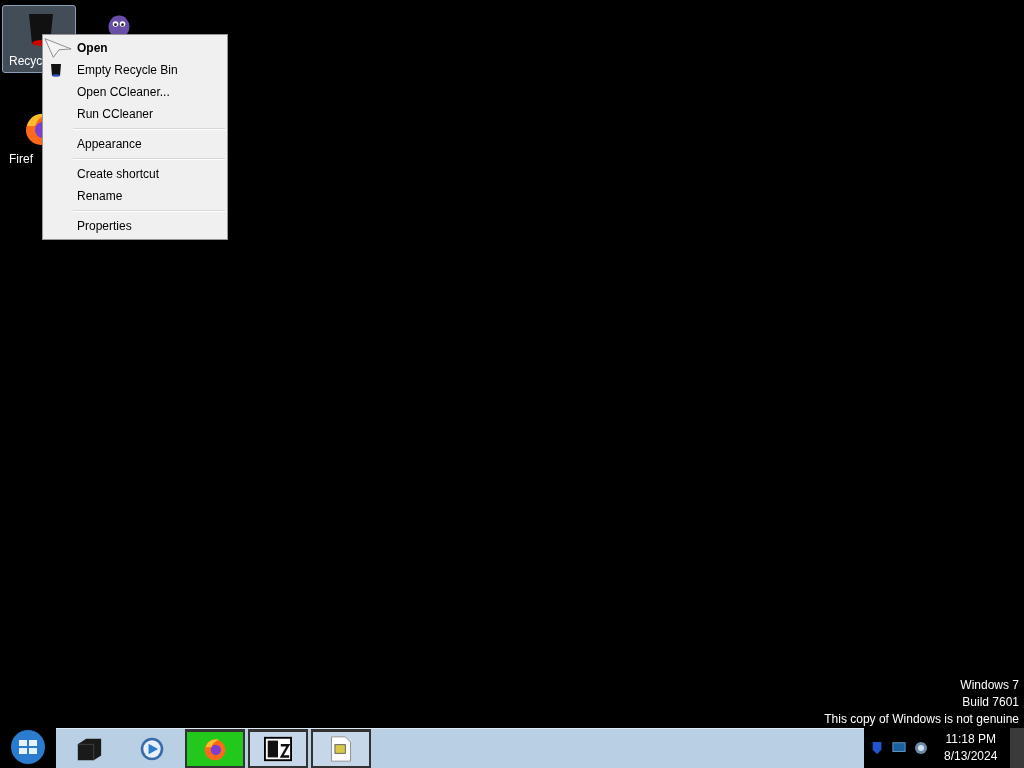 Image resolution: width=1024 pixels, height=768 pixels. Describe the element at coordinates (921, 719) in the screenshot. I see `watermark-text: This copy of Windows is not genuine` at that location.